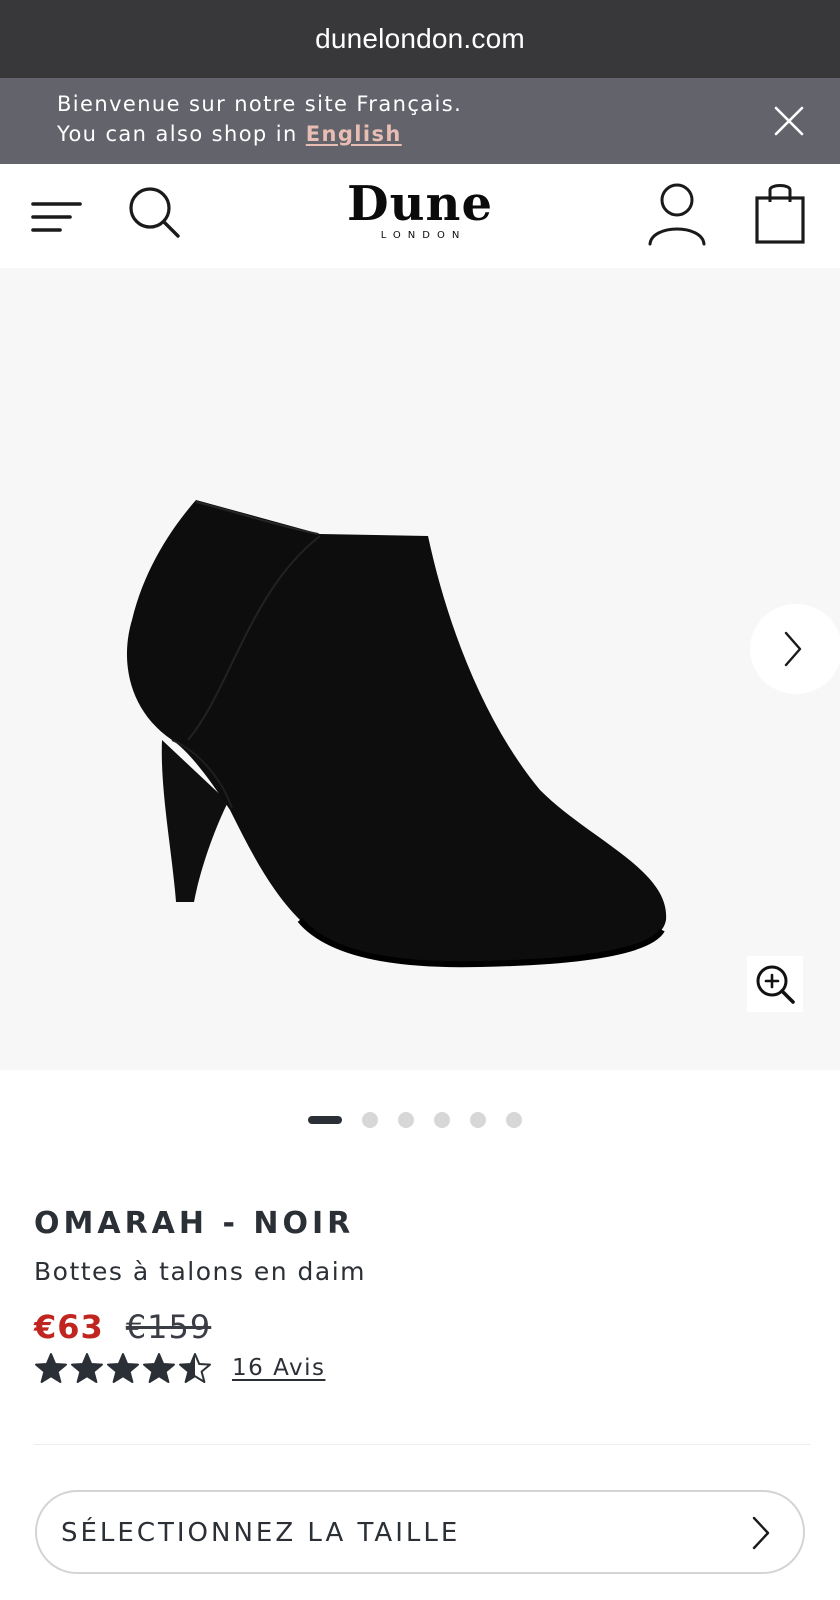 The height and width of the screenshot is (1600, 840). Describe the element at coordinates (168, 1327) in the screenshot. I see `original-price: €159` at that location.